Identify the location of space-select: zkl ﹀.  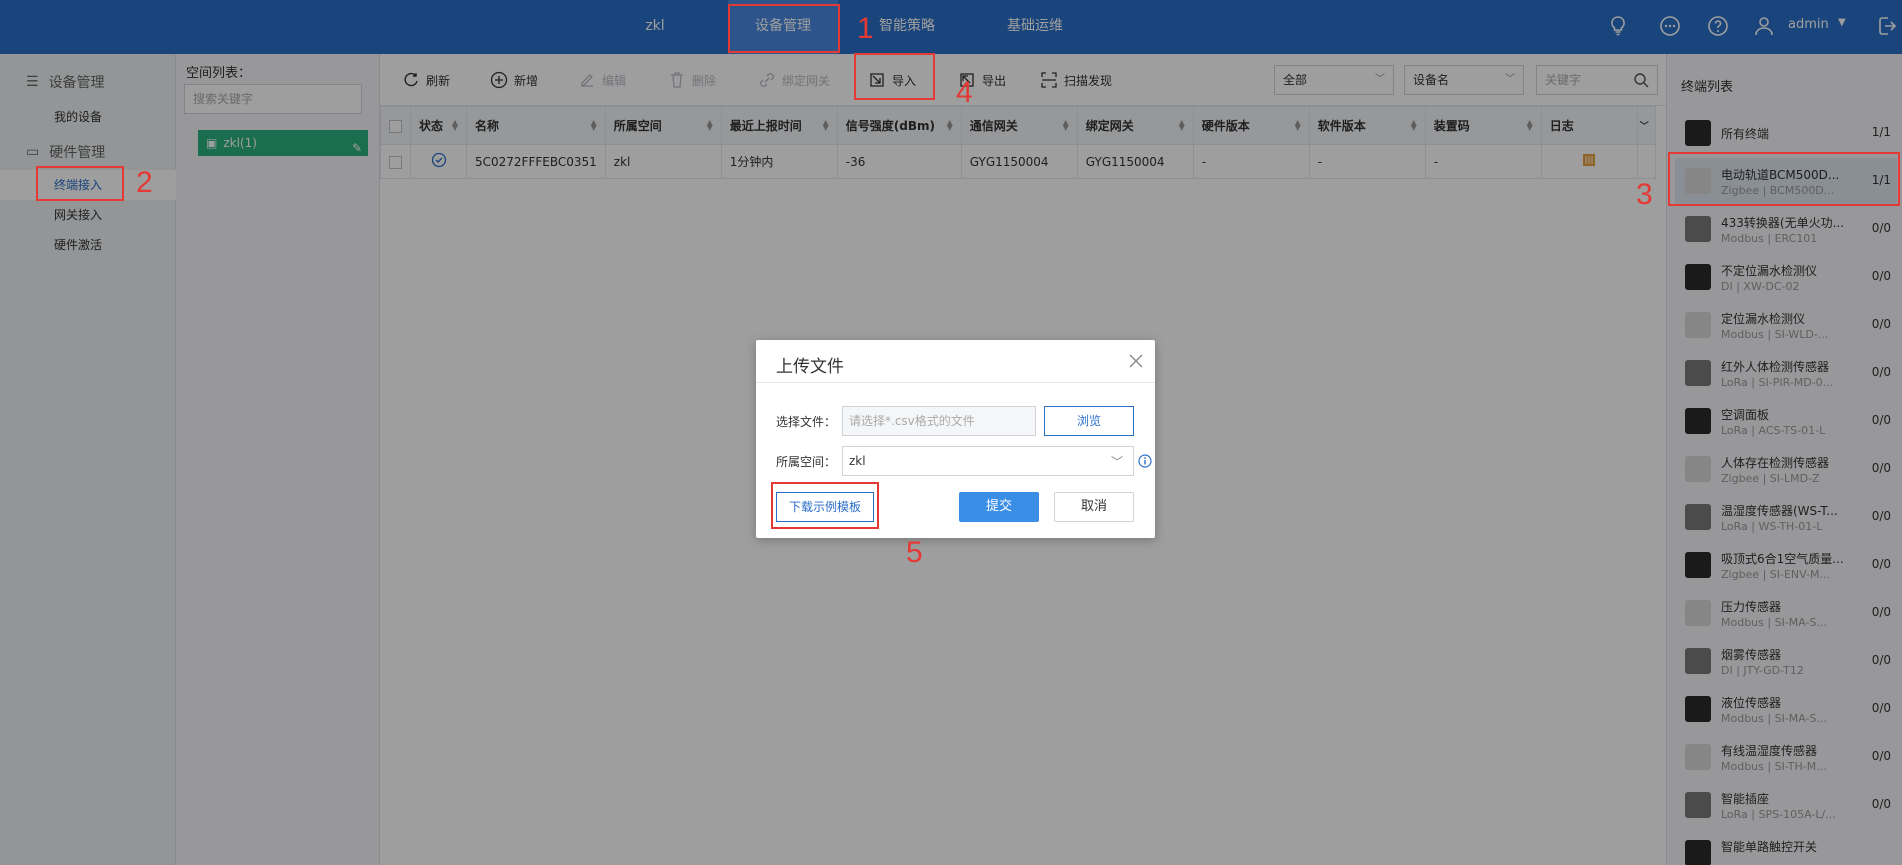
(988, 461).